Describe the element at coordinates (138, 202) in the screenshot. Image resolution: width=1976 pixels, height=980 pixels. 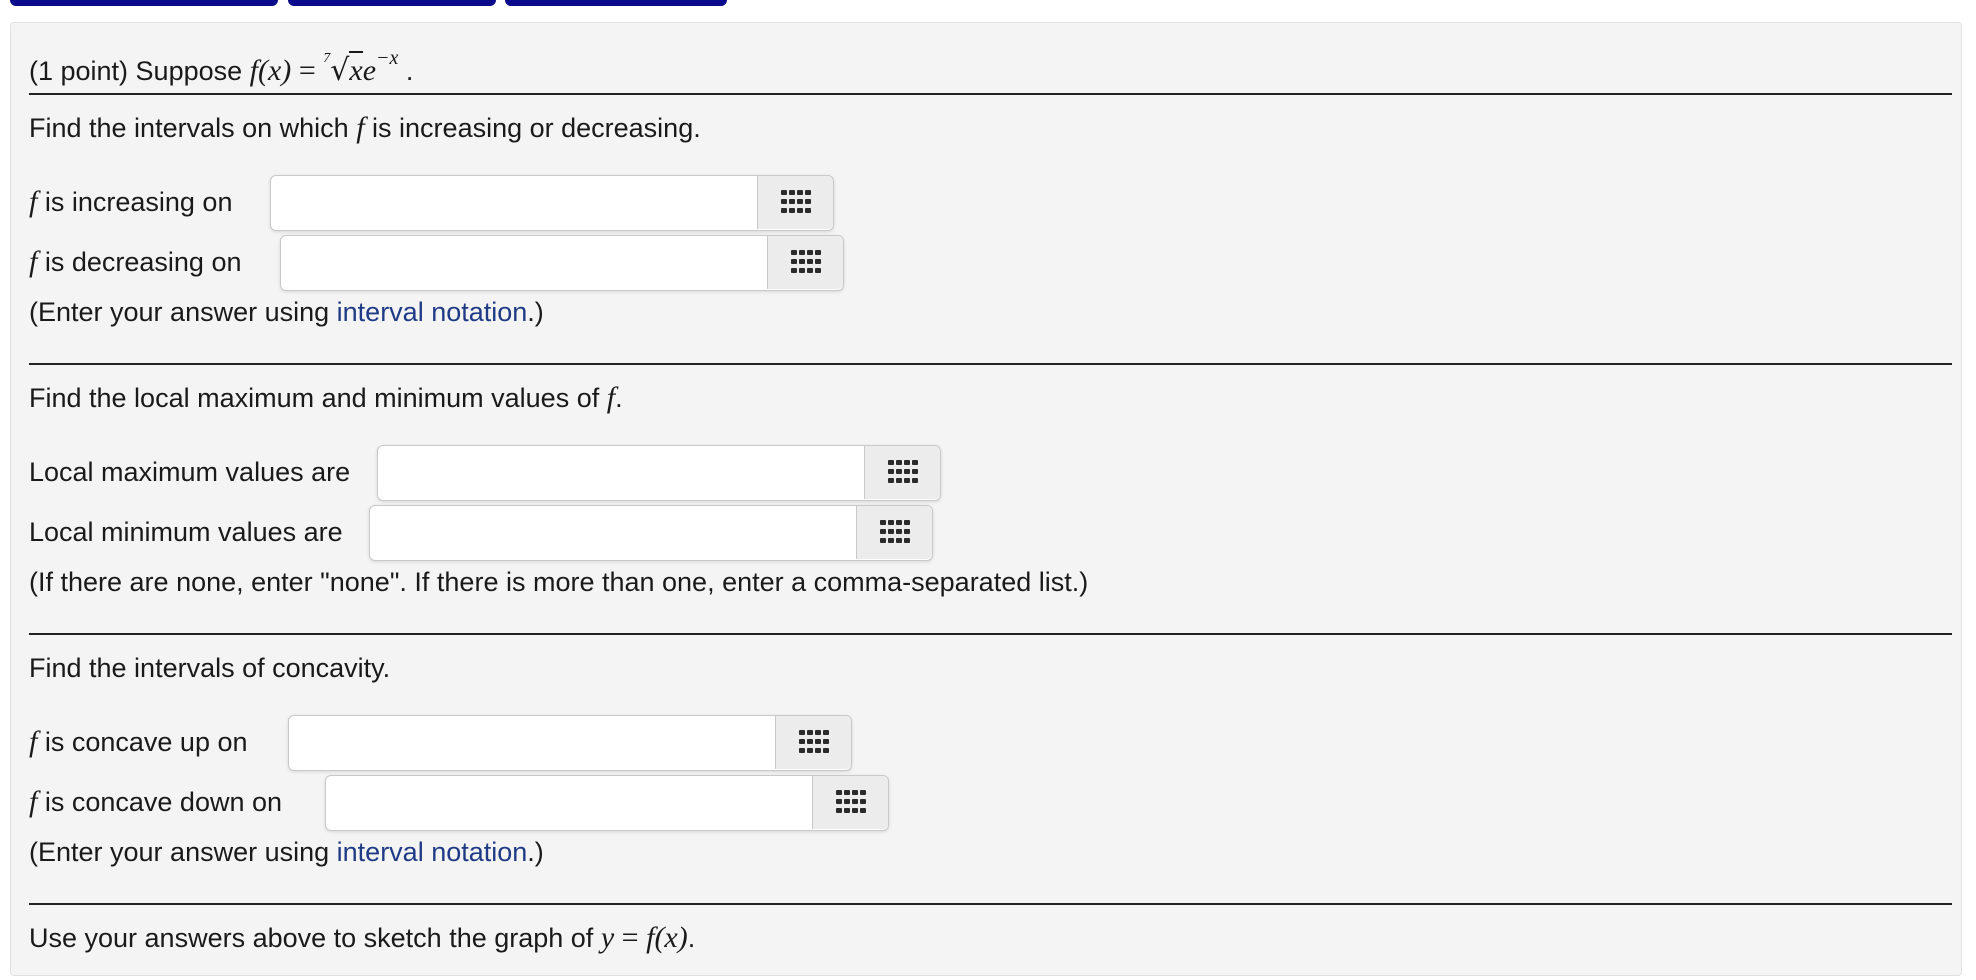
I see `increasing-label-text: is increasing on` at that location.